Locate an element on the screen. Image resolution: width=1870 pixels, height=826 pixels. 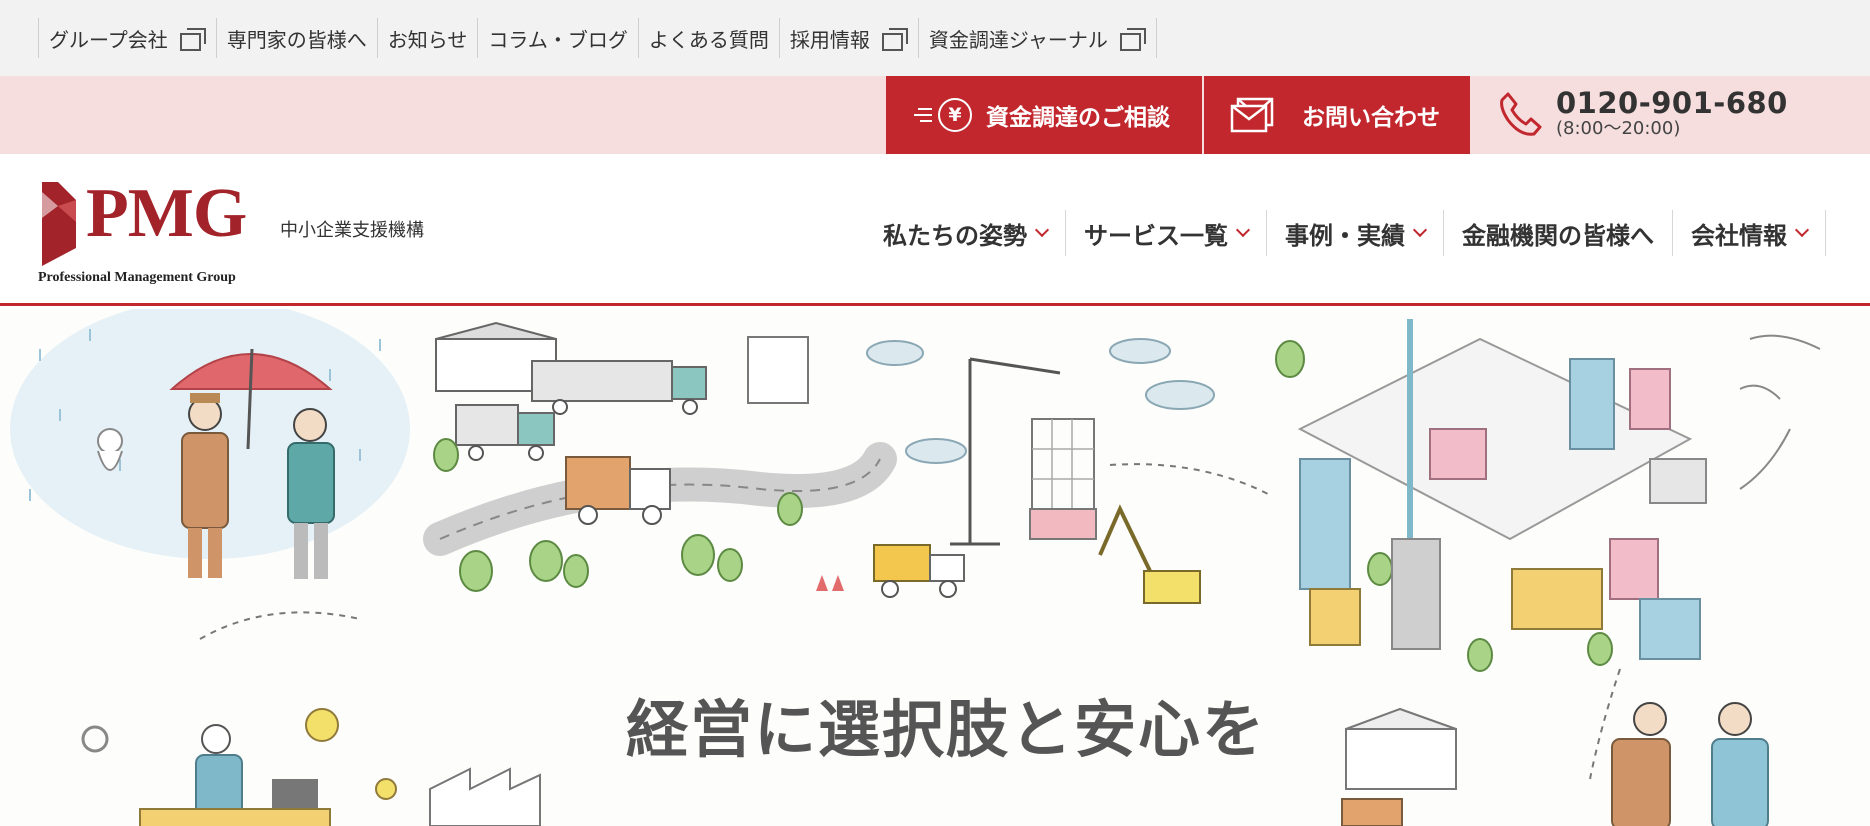
nav-item-company-info: 会社情報 is located at coordinates (1749, 233).